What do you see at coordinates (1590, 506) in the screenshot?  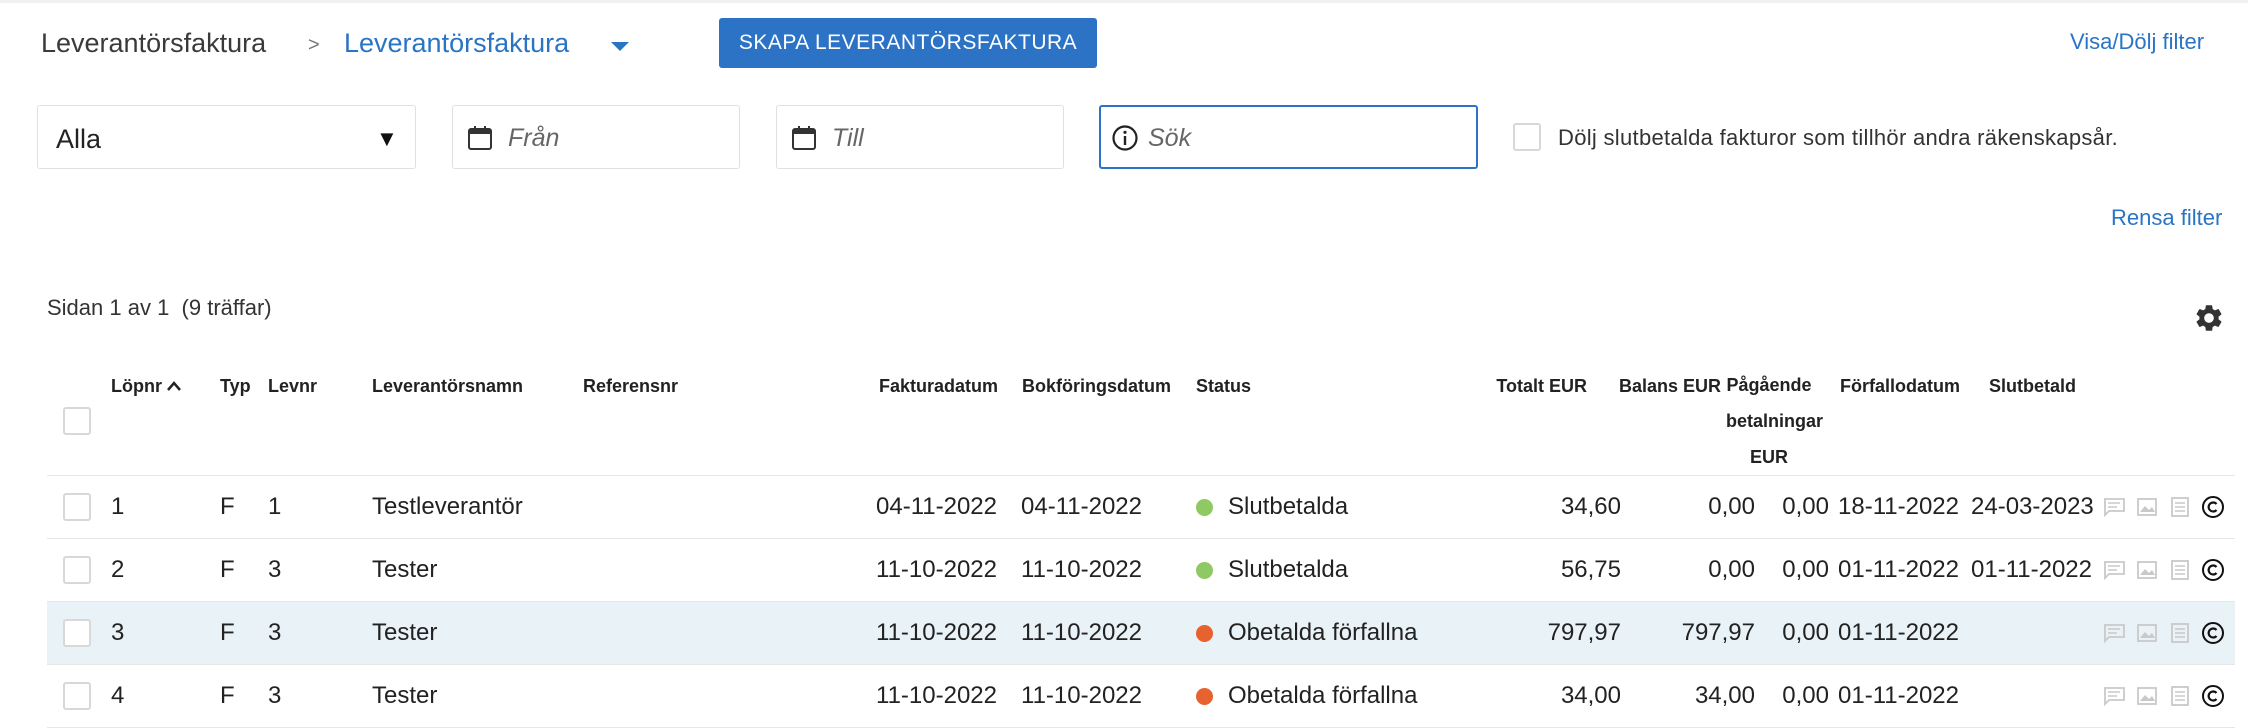 I see `cell-totalt: 34,60` at bounding box center [1590, 506].